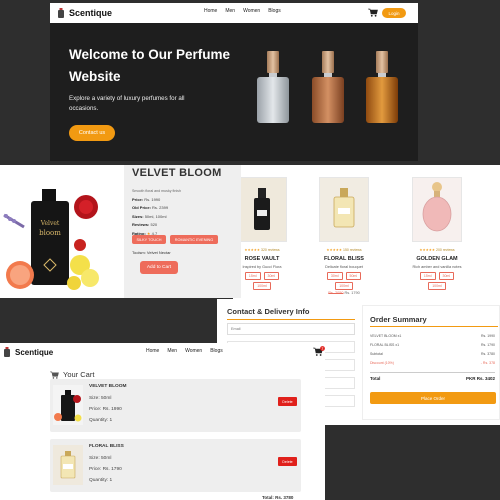 The width and height of the screenshot is (500, 500). What do you see at coordinates (433, 398) in the screenshot?
I see `place-order-button: Place Order` at bounding box center [433, 398].